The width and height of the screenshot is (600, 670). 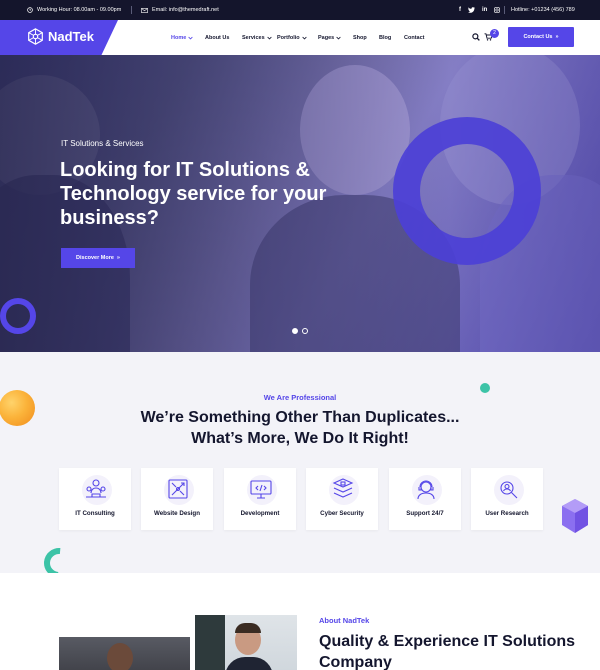 What do you see at coordinates (342, 499) in the screenshot?
I see `service-card-cyber-security: Cyber Security` at bounding box center [342, 499].